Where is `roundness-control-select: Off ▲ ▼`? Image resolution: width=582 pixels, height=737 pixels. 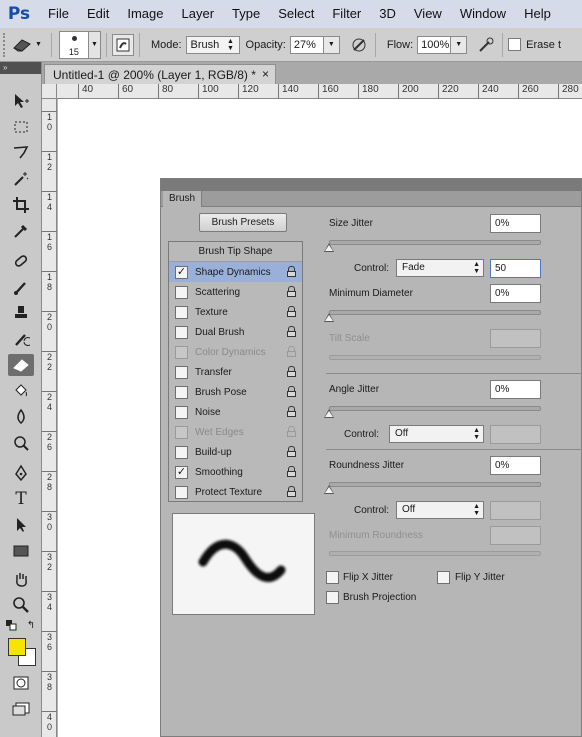
roundness-control-select: Off ▲ ▼ is located at coordinates (440, 510).